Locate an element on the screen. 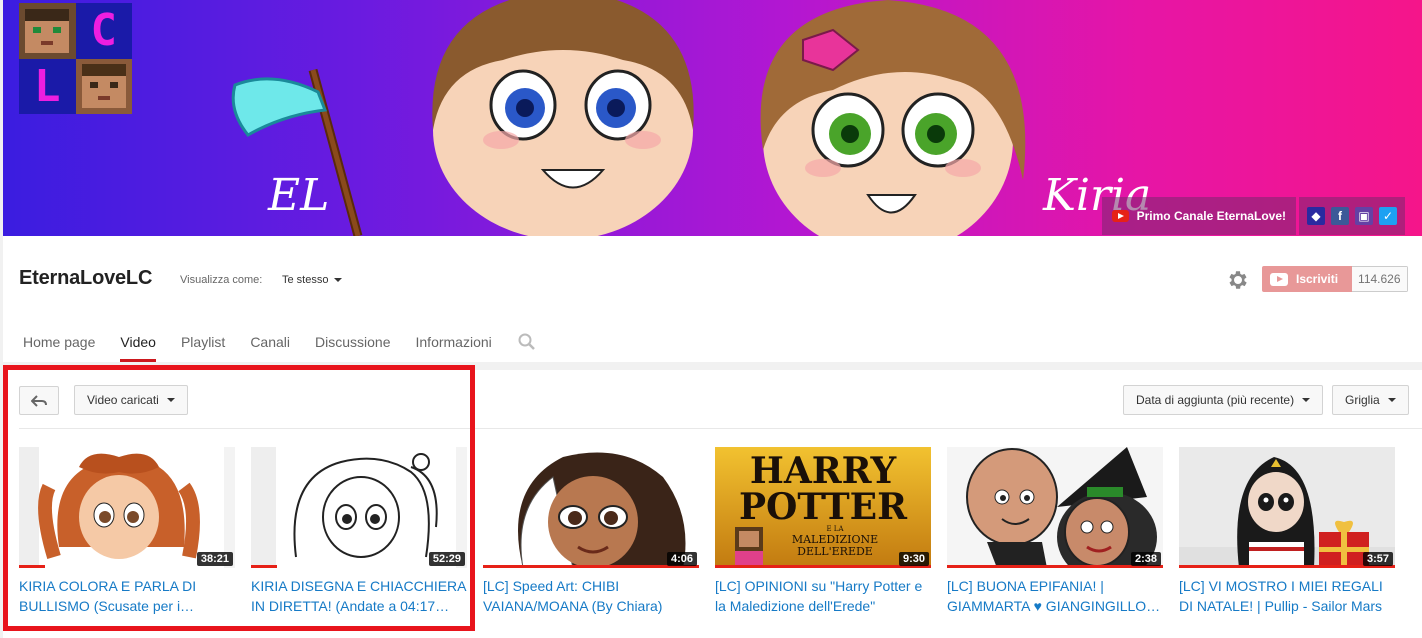 This screenshot has height=638, width=1422. back-arrow-icon is located at coordinates (39, 400).